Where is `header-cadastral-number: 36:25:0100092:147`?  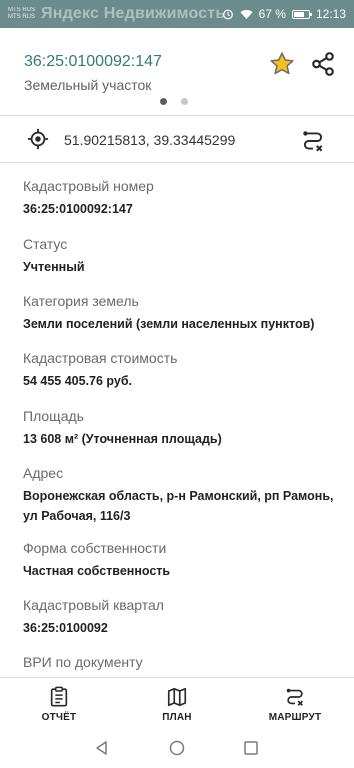
header-cadastral-number: 36:25:0100092:147 is located at coordinates (93, 61).